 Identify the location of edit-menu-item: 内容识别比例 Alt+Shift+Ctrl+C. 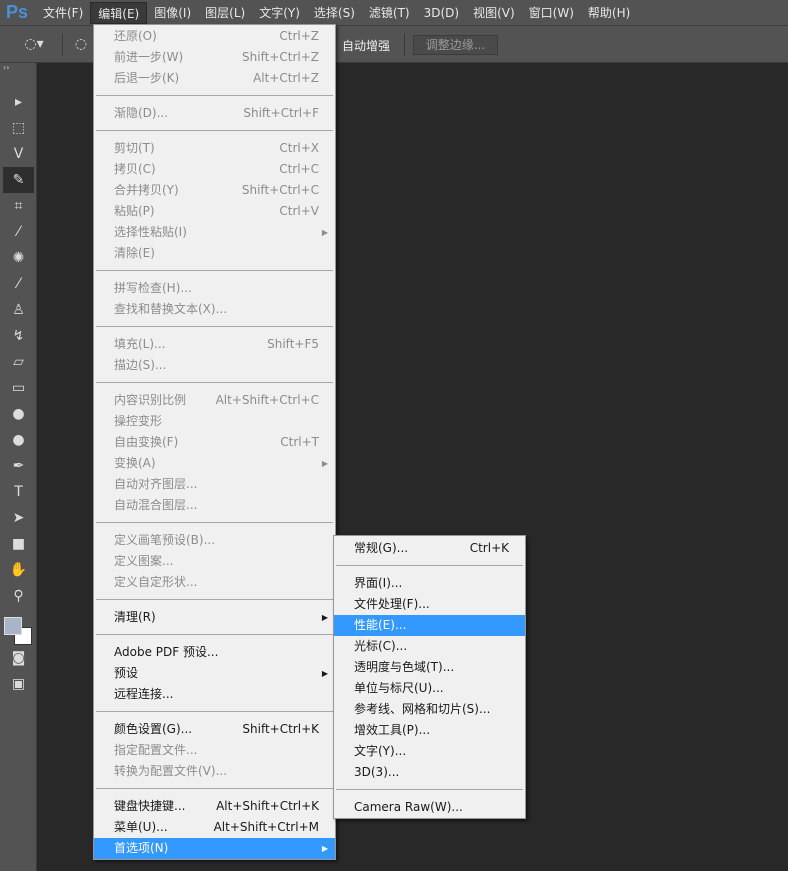
(214, 400).